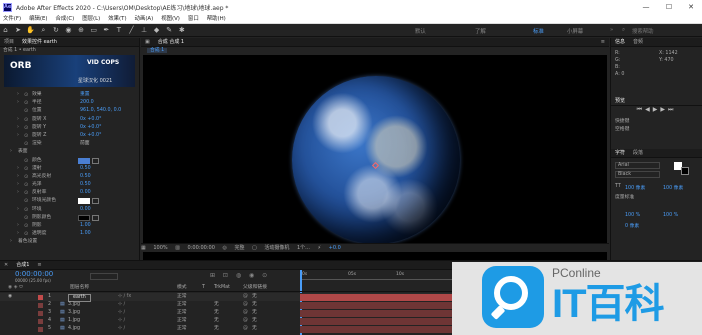 The image size is (702, 335). What do you see at coordinates (646, 7) in the screenshot?
I see `minimize-icon: —` at bounding box center [646, 7].